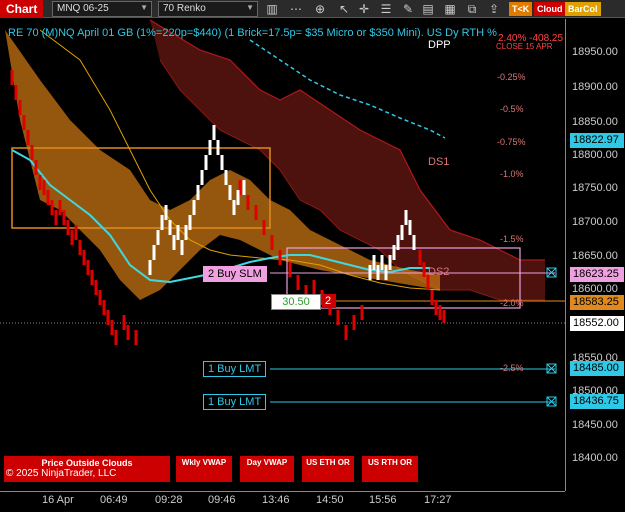 The image size is (625, 512). I want to click on drawing-tools-icon: ✎, so click(408, 9).